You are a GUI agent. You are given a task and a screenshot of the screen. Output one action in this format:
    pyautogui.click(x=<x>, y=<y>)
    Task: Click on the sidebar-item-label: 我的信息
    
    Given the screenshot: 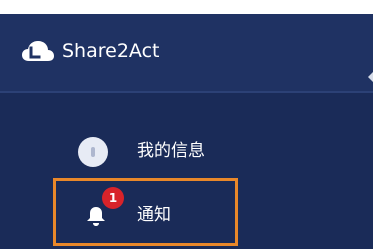 What is the action you would take?
    pyautogui.click(x=171, y=151)
    